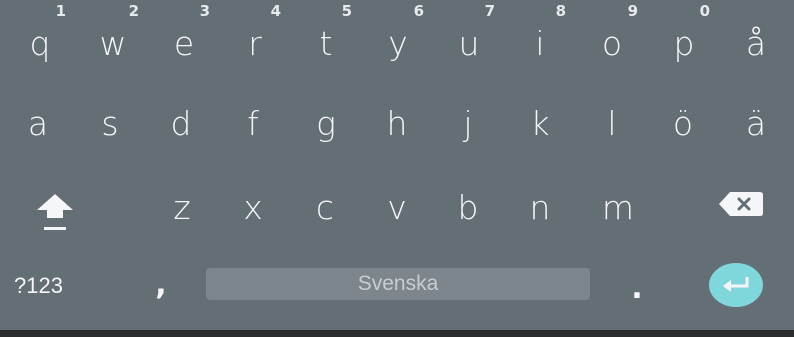  I want to click on key-i: 8i, so click(540, 33).